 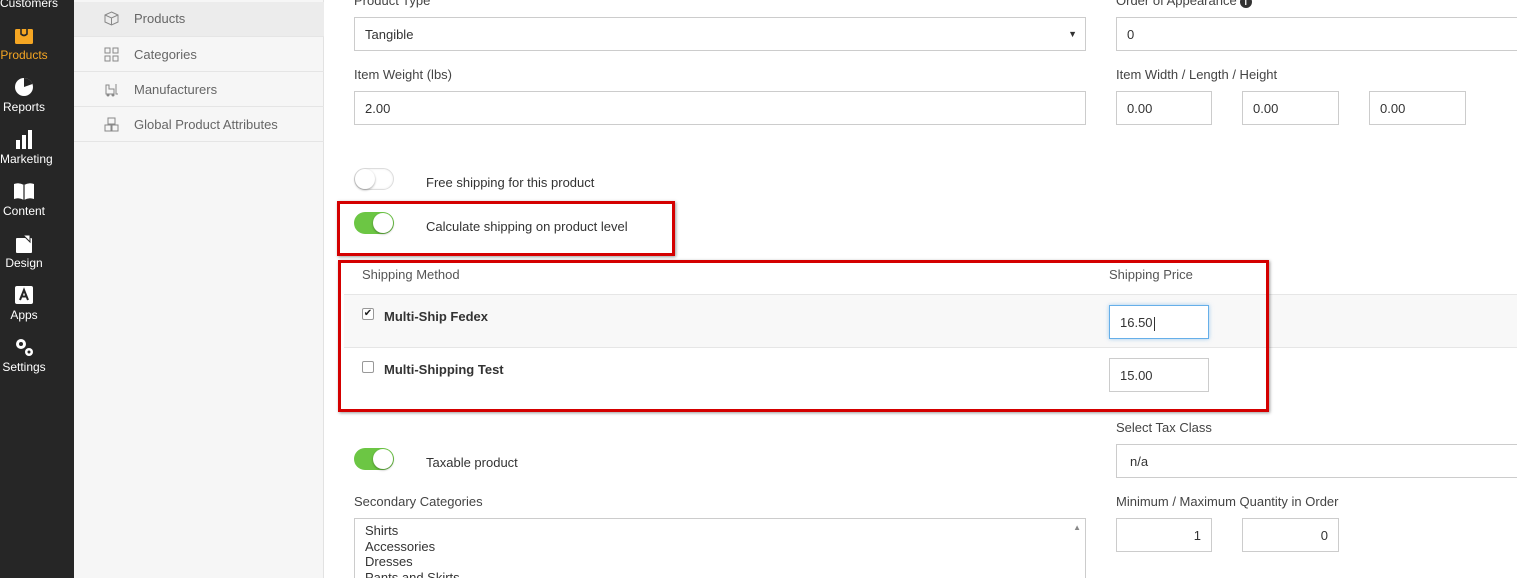 I want to click on item-length-value: 0.00, so click(x=1266, y=108).